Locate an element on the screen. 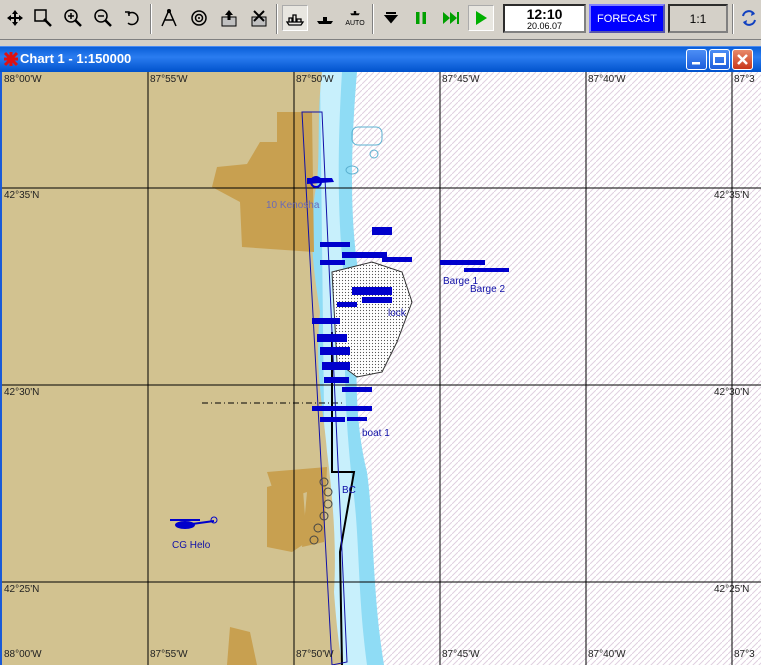 This screenshot has width=761, height=665. lon-top-5: 87°3 is located at coordinates (744, 79).